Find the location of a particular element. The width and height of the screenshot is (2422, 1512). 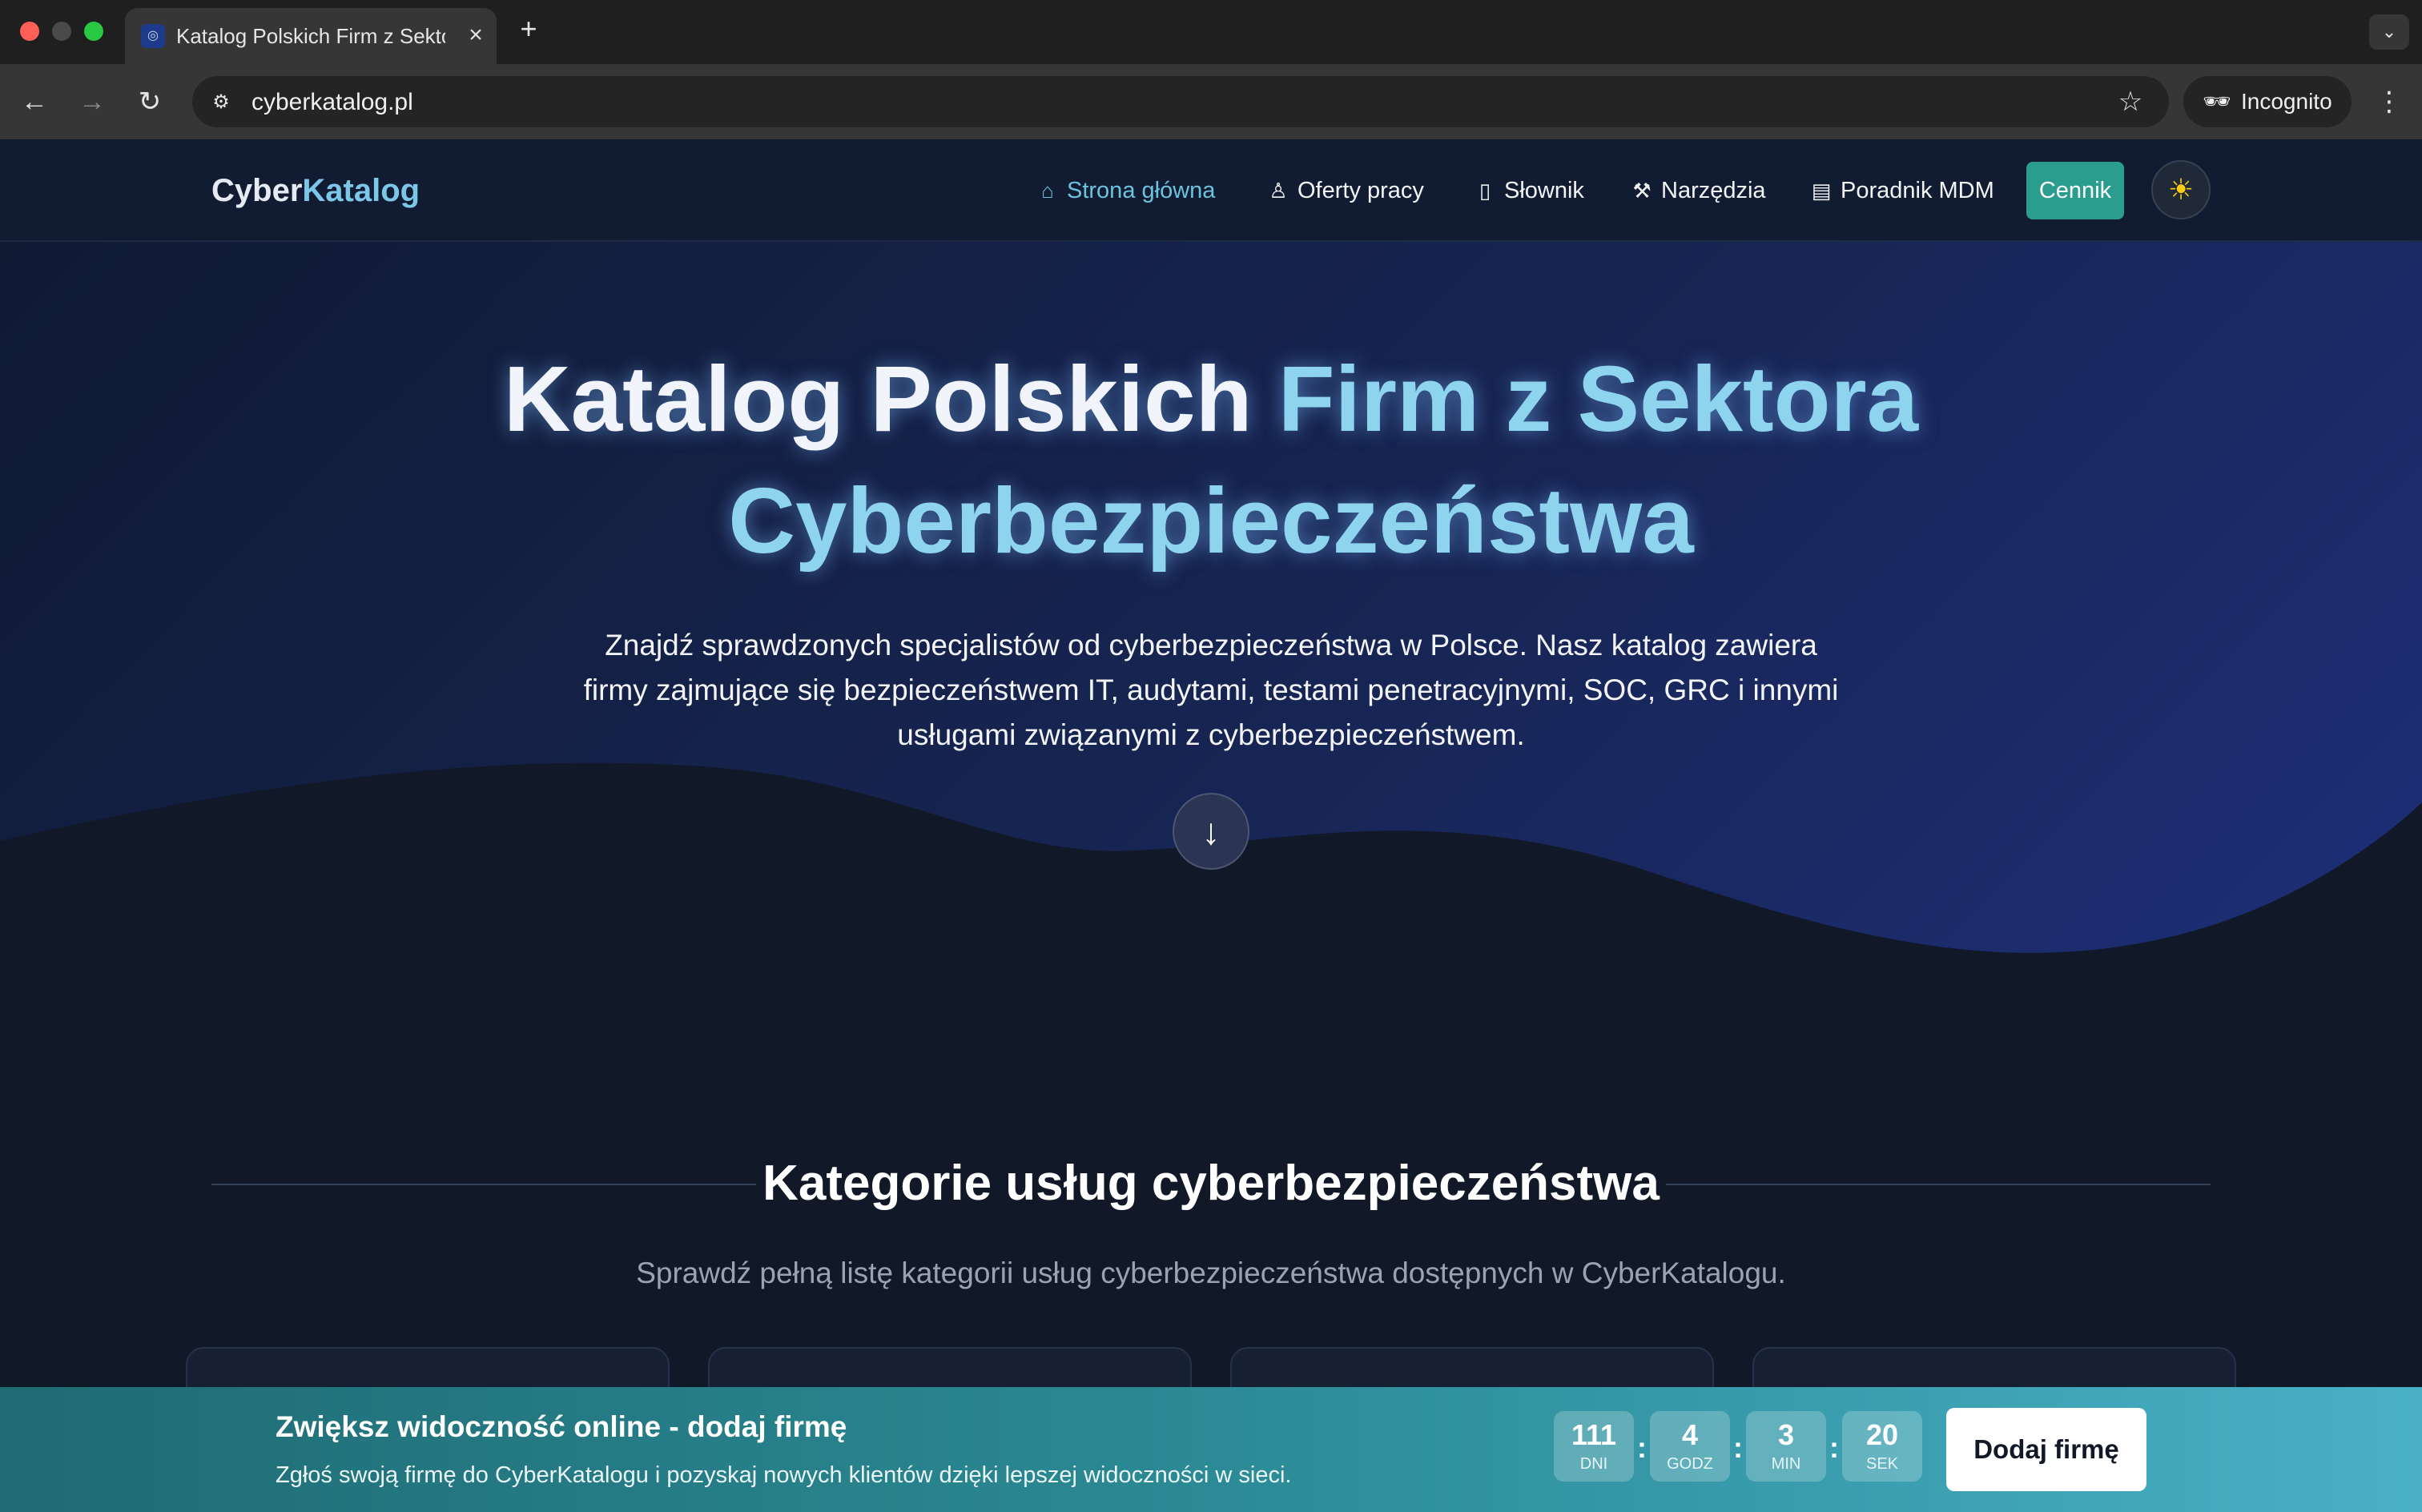

categories-title: Kategorie usług cyberbezpieczeństwa is located at coordinates (1211, 1183).